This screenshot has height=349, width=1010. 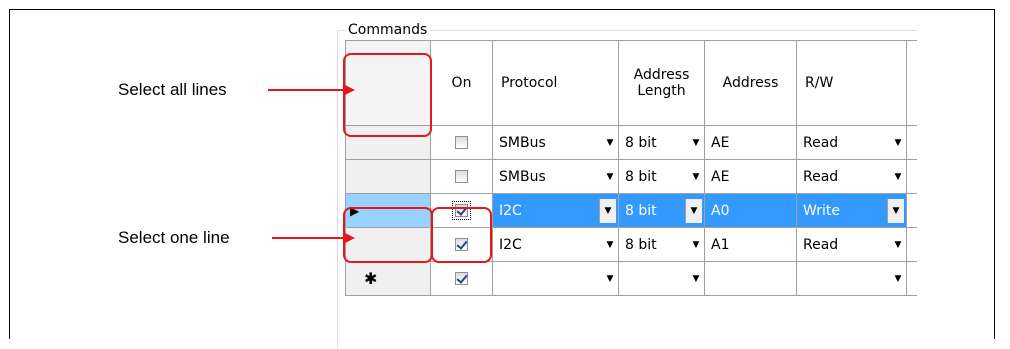 What do you see at coordinates (852, 211) in the screenshot?
I see `rw-cell-selected: Write ▼` at bounding box center [852, 211].